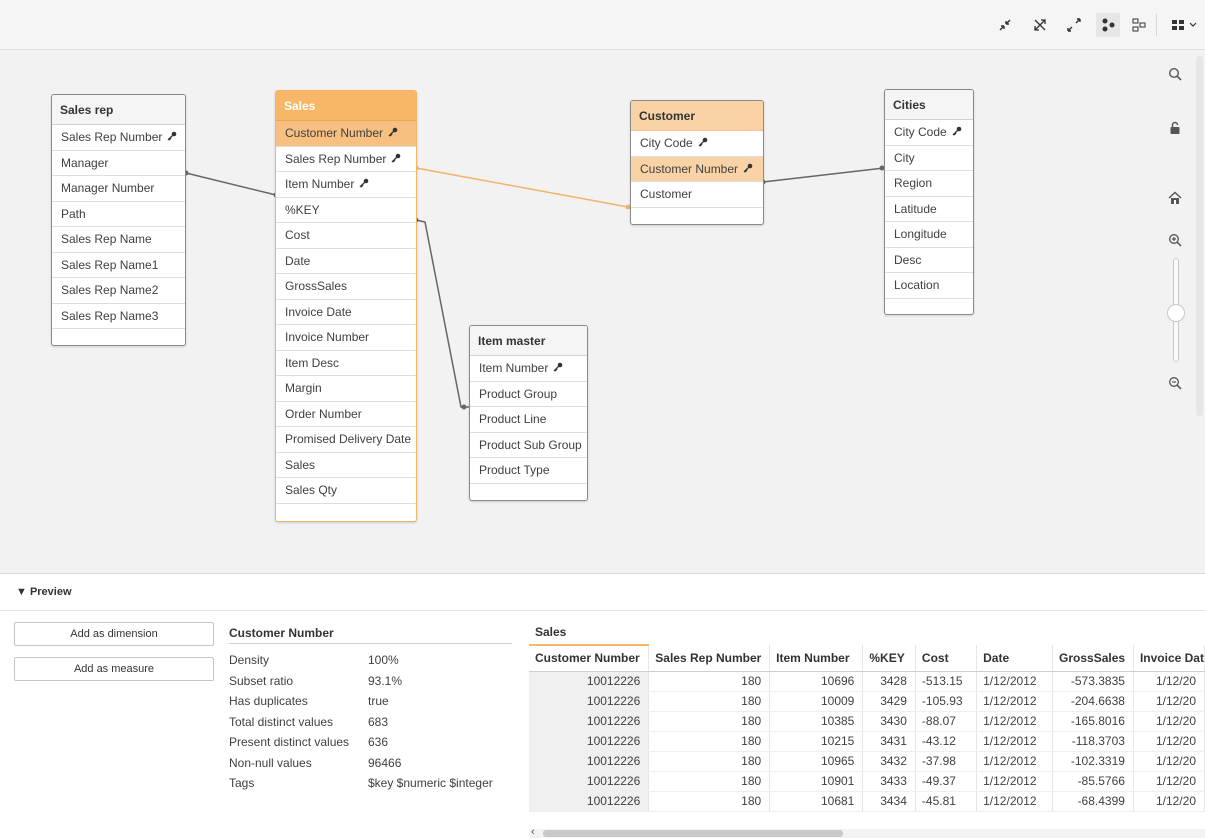 The image size is (1205, 838). What do you see at coordinates (118, 316) in the screenshot?
I see `field-row: Sales Rep Name3` at bounding box center [118, 316].